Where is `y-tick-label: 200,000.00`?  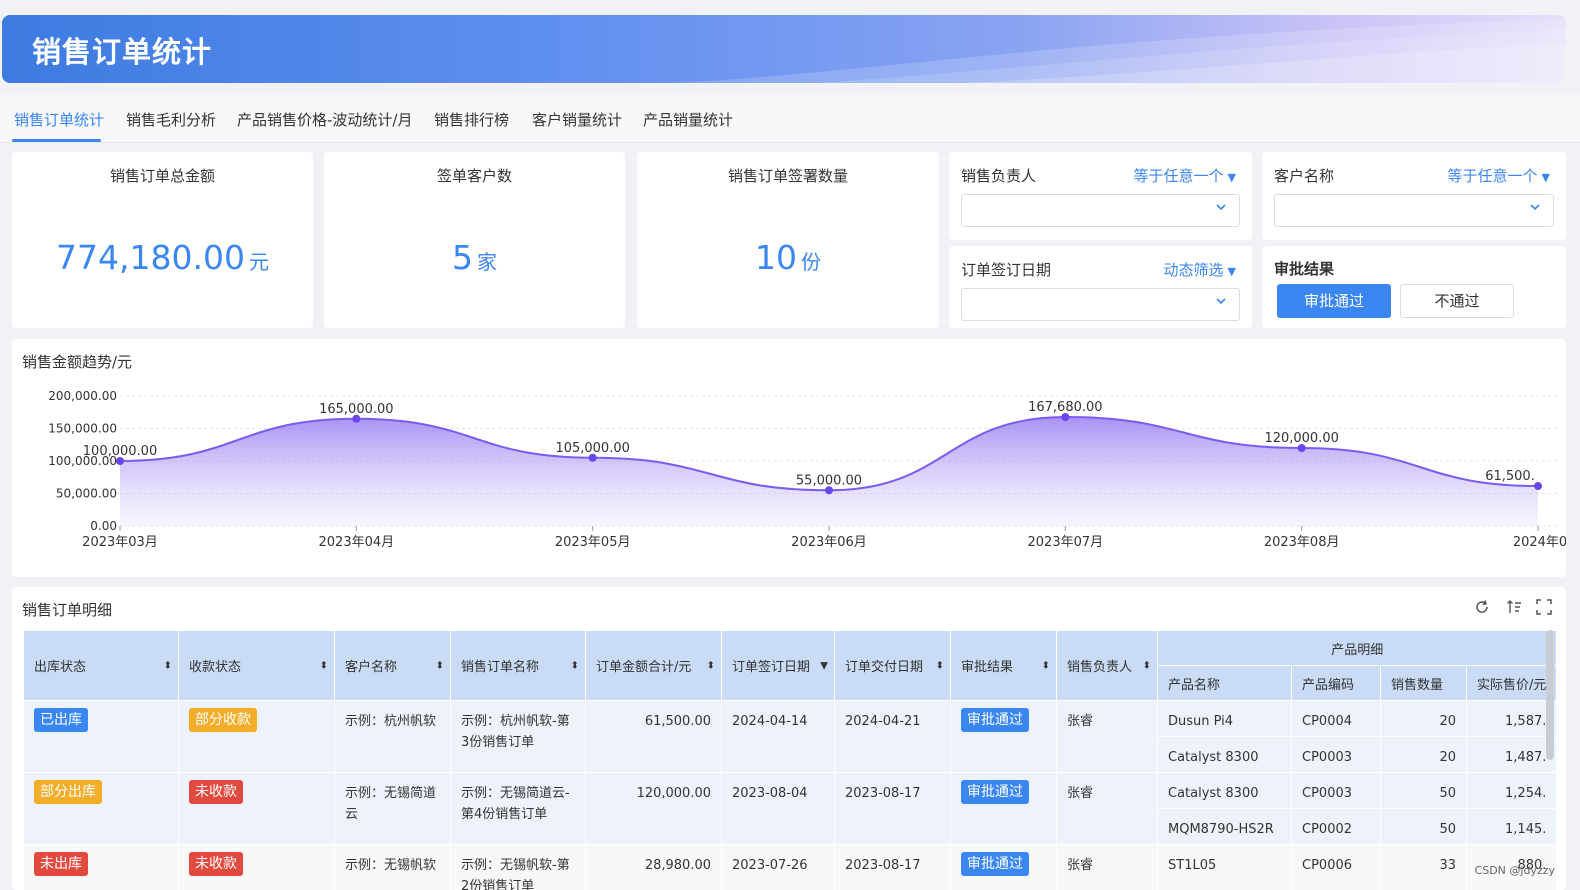
y-tick-label: 200,000.00 is located at coordinates (82, 396).